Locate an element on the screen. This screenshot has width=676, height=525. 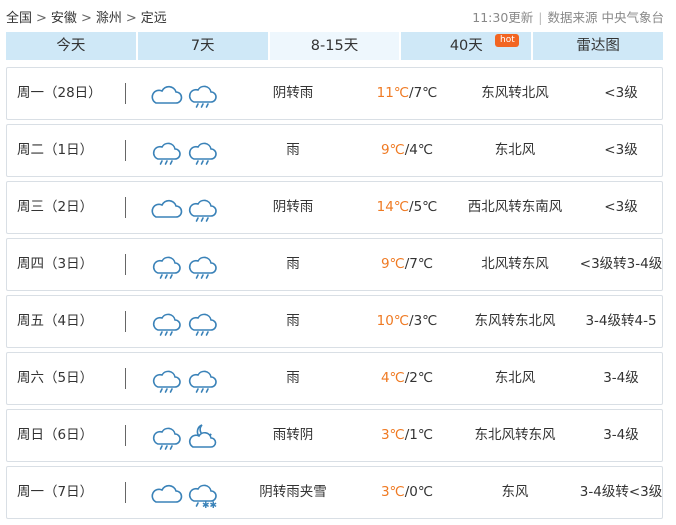
tab-8-15-days: 8-15天 is located at coordinates (335, 46).